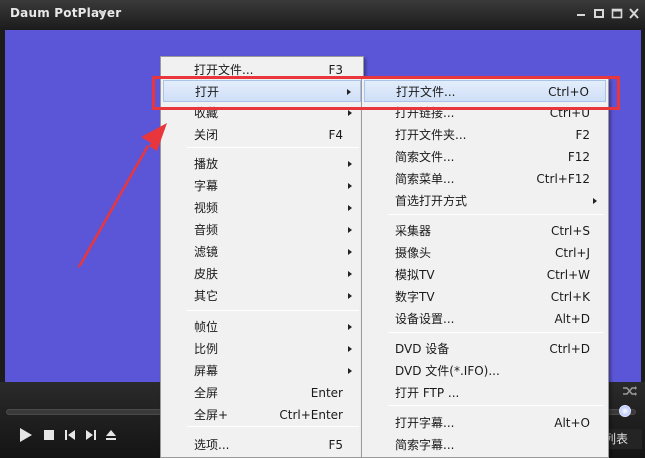  What do you see at coordinates (617, 13) in the screenshot?
I see `maximize-icon` at bounding box center [617, 13].